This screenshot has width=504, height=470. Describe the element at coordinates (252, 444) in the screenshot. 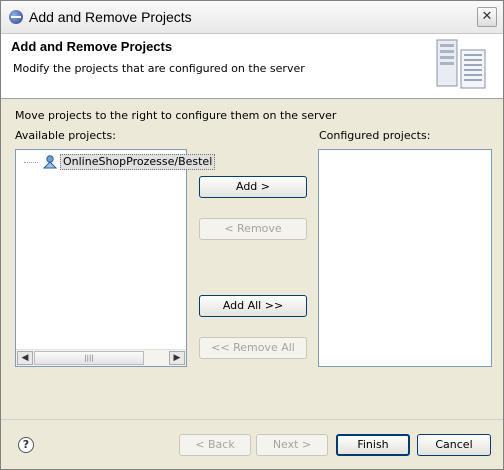

I see `wizard-footer: ? < Back Next > Finish Cancel` at that location.